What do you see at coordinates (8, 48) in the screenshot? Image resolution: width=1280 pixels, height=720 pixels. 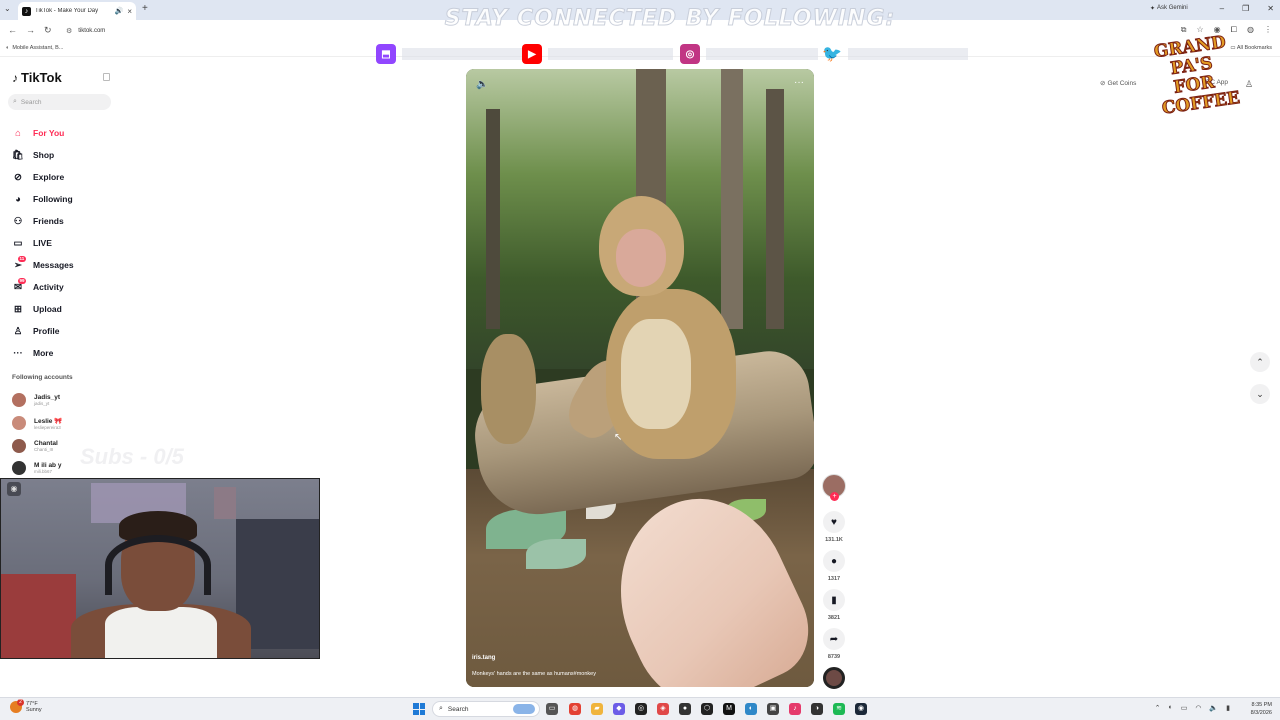 I see `bookmark-favicon-icon: ◐` at bounding box center [8, 48].